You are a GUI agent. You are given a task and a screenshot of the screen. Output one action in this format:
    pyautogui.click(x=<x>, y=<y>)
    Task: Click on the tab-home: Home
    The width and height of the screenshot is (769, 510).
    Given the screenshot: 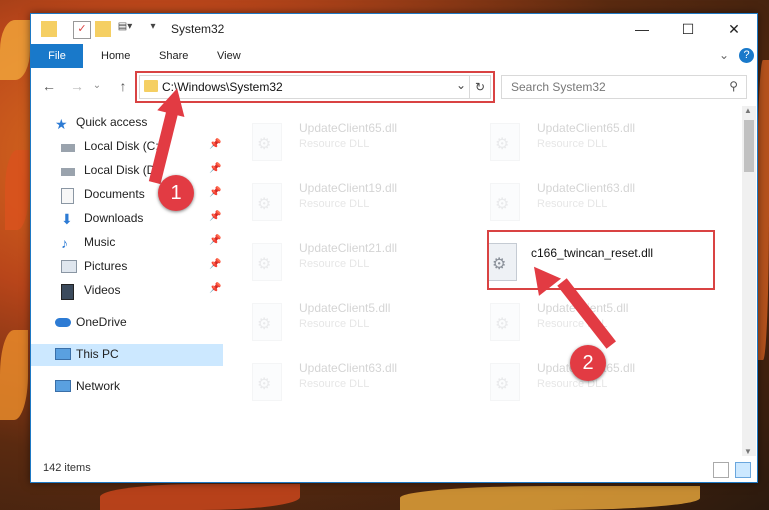 What is the action you would take?
    pyautogui.click(x=115, y=56)
    